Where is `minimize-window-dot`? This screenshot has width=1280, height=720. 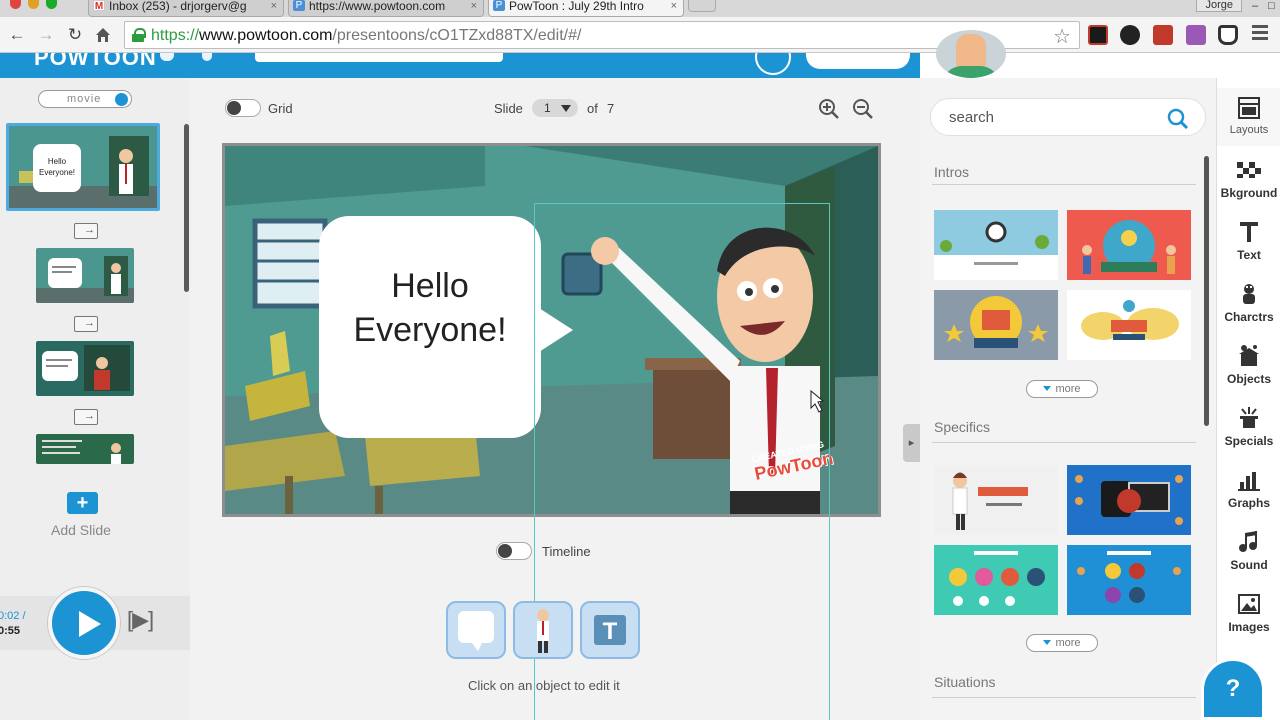
minimize-window-dot is located at coordinates (33, 4).